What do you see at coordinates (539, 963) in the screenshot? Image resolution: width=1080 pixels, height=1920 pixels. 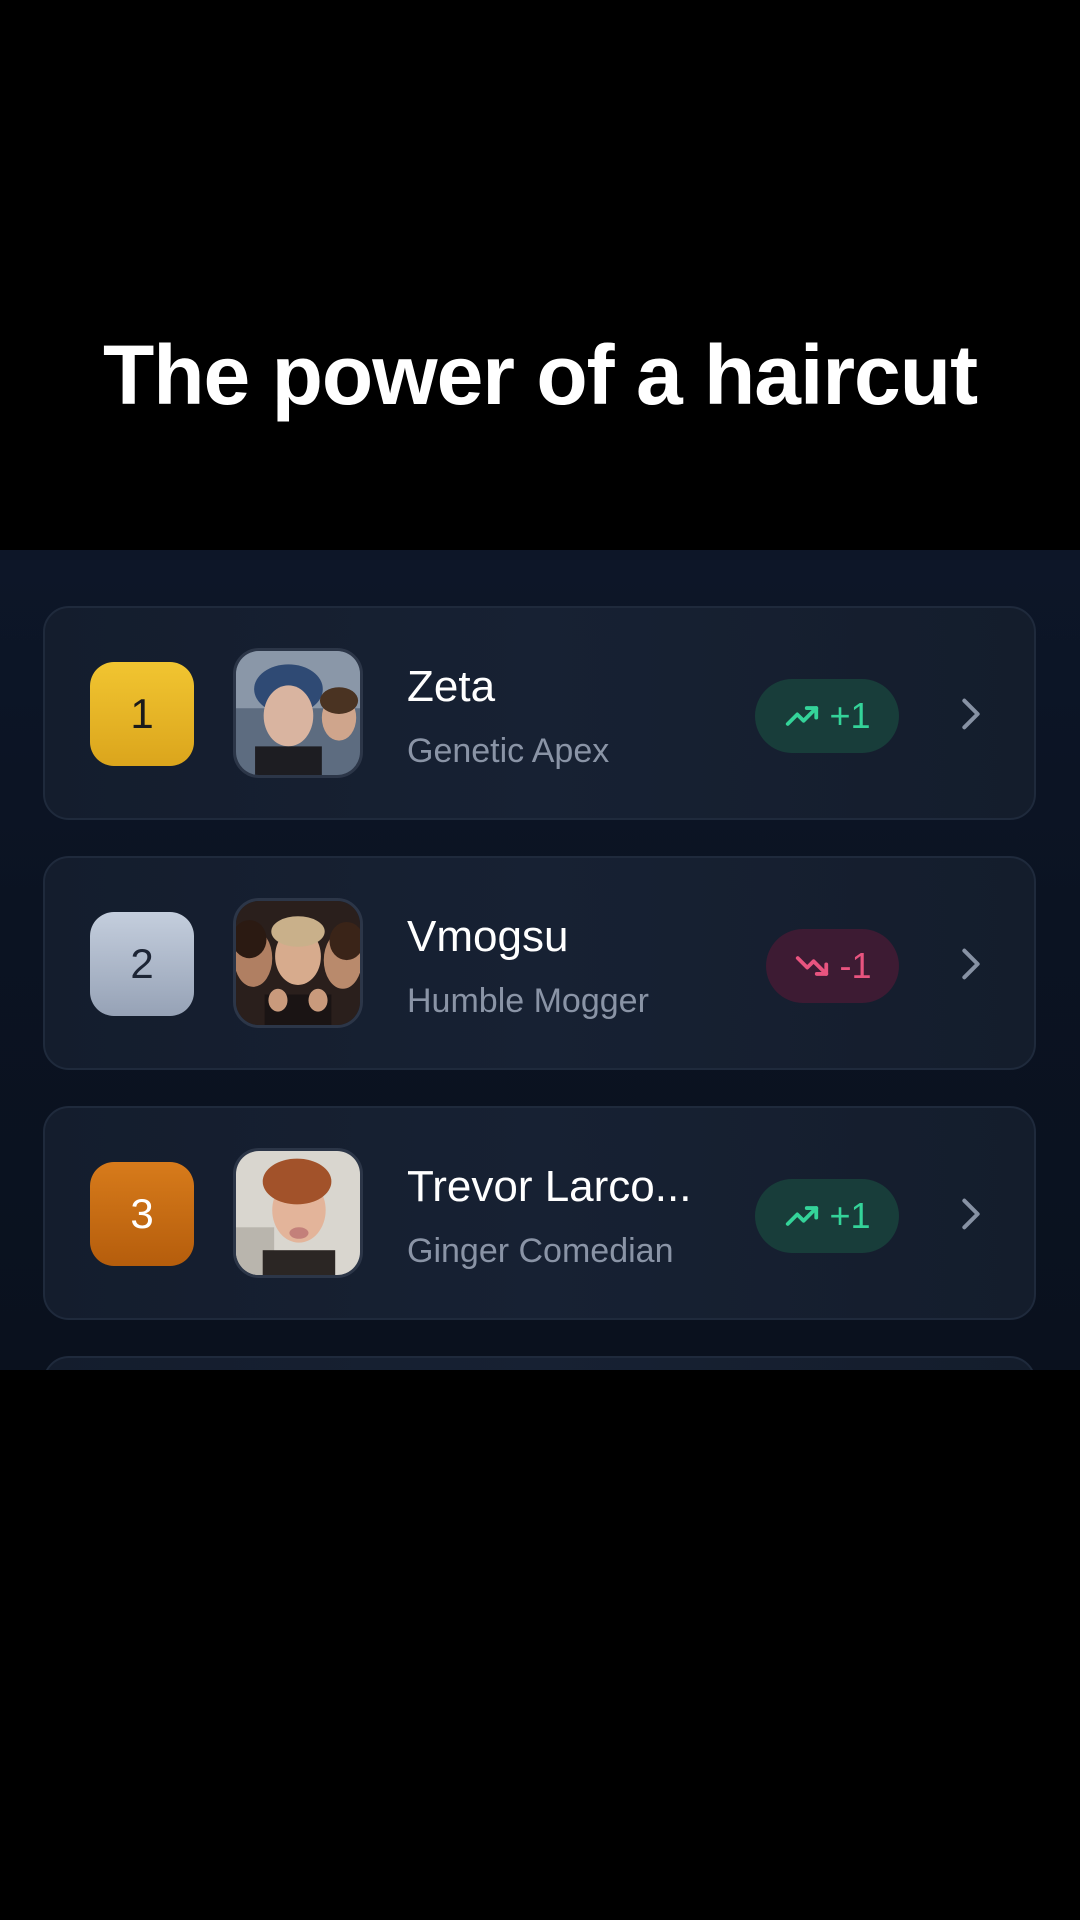 I see `leaderboard-row-2: 2 Vmogsu Humble Mogger -1` at bounding box center [539, 963].